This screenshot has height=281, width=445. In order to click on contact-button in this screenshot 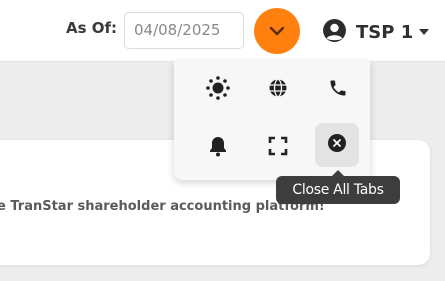, I will do `click(338, 90)`.